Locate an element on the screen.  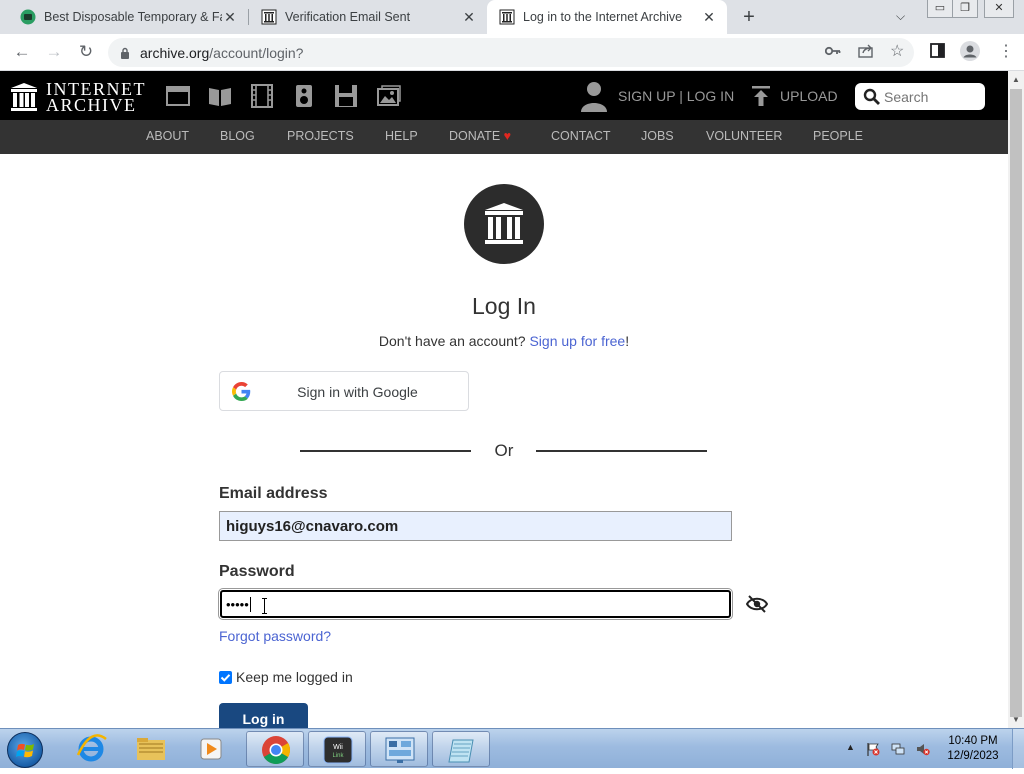
lock-icon is located at coordinates (125, 53).